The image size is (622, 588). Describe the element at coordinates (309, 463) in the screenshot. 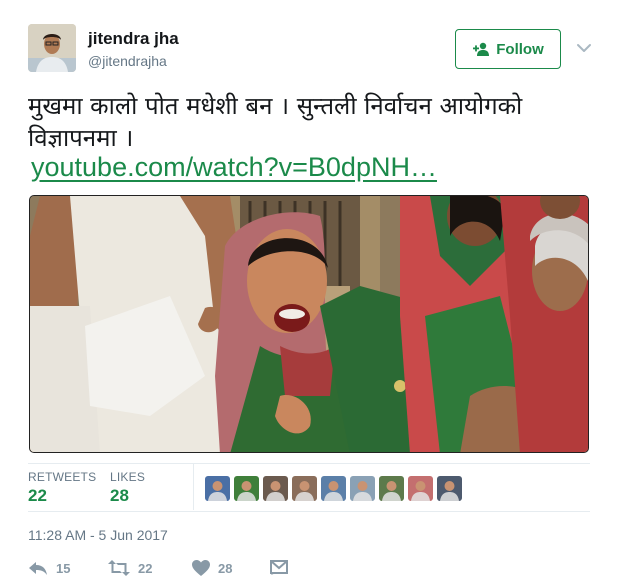

I see `stats-top-divider` at that location.